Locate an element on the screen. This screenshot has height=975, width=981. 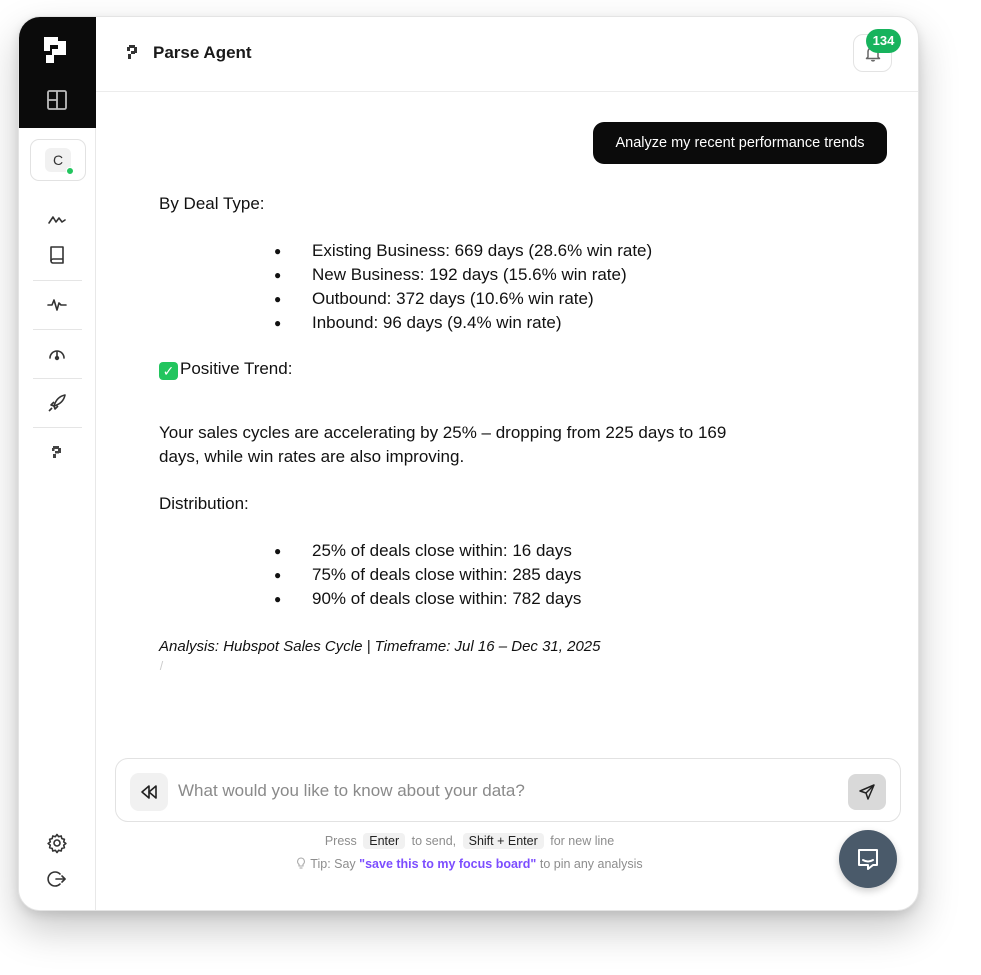
help-chat-button is located at coordinates (868, 859).